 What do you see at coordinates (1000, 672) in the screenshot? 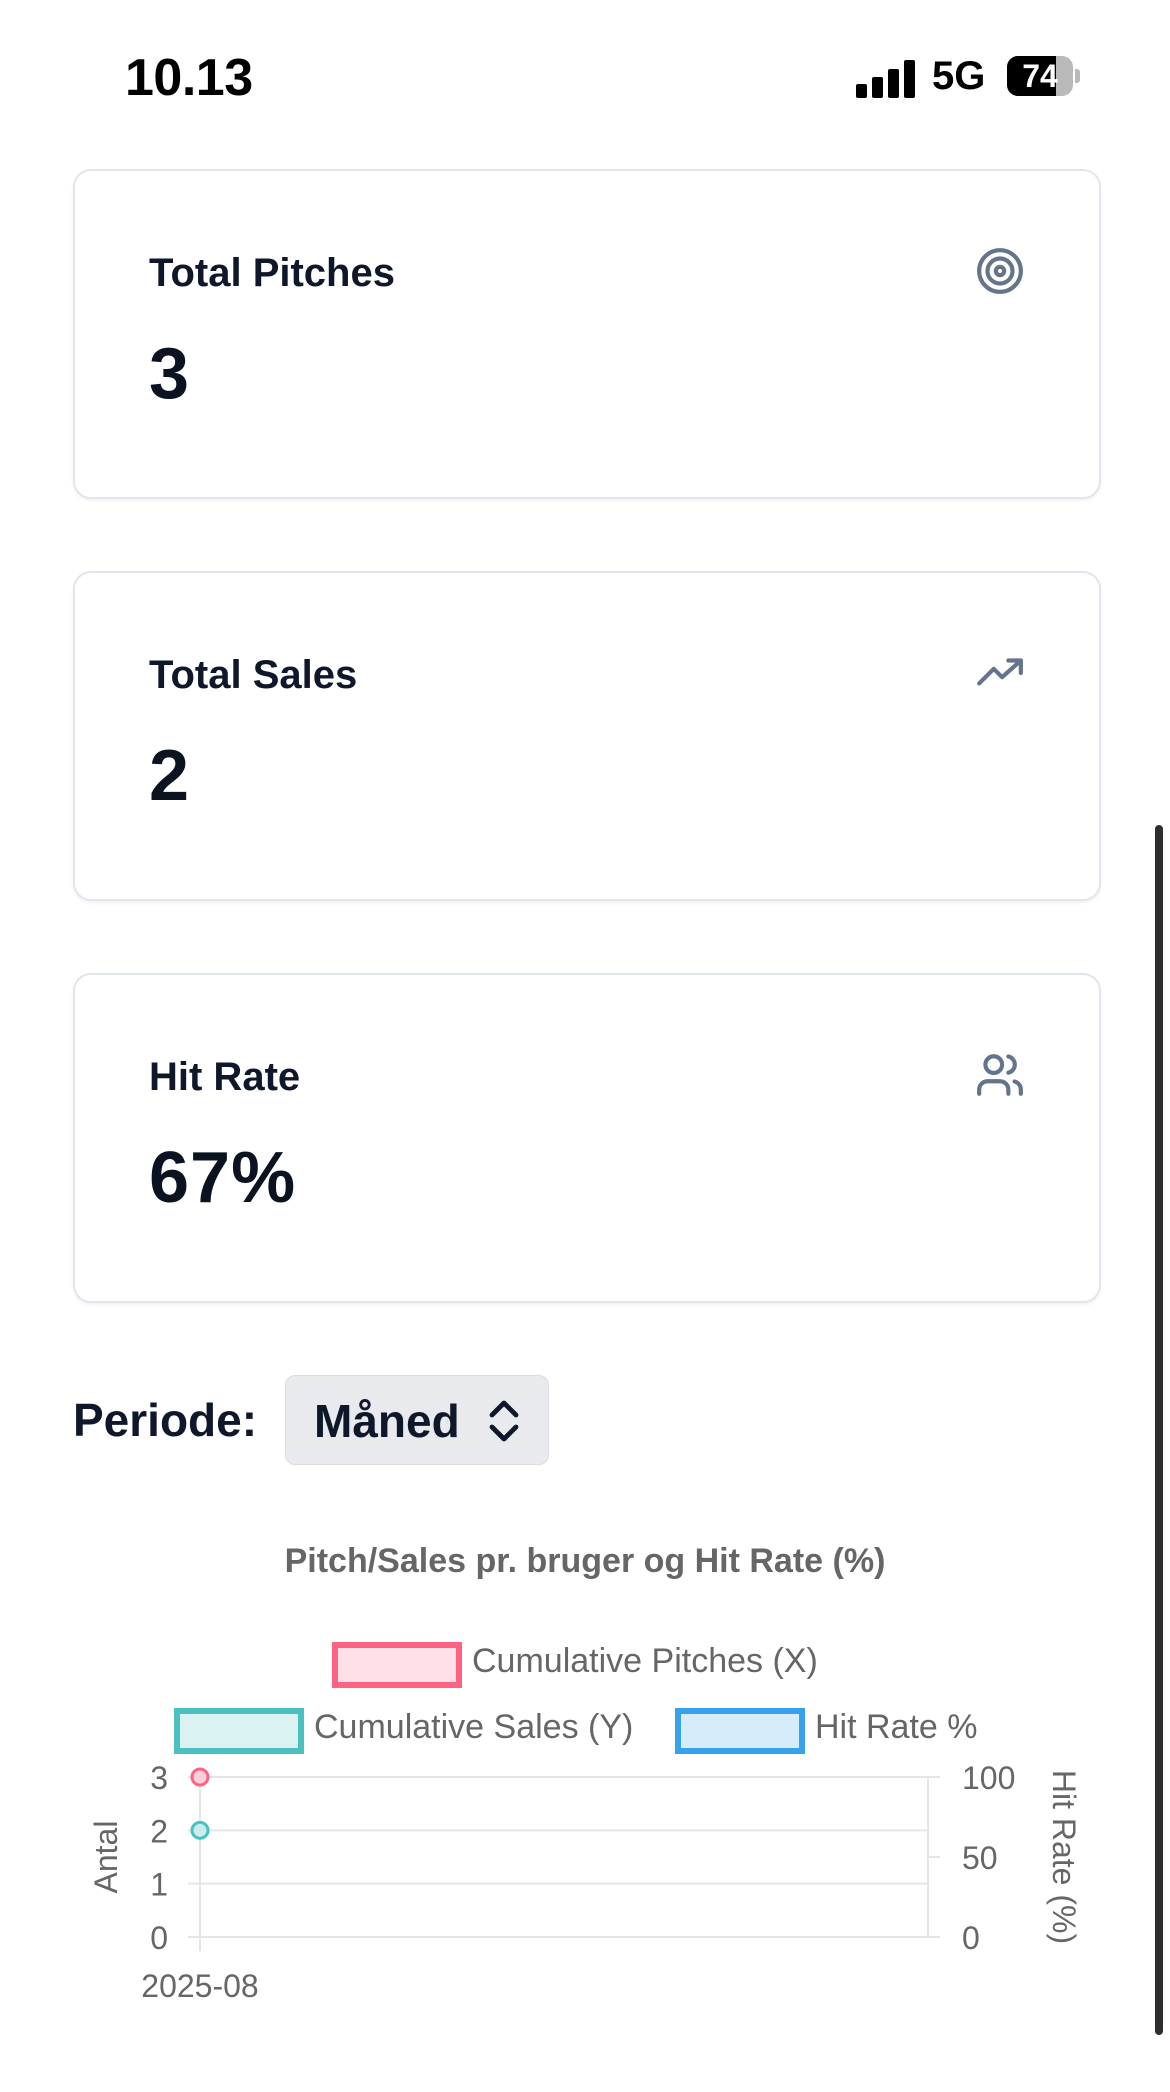
I see `trending-up-icon` at bounding box center [1000, 672].